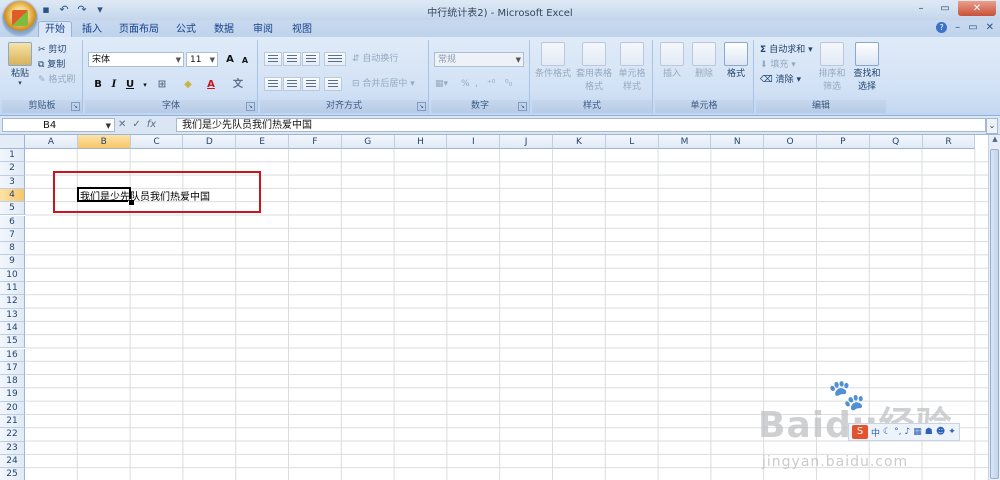 The width and height of the screenshot is (1000, 480). I want to click on close-button: ✕, so click(977, 8).